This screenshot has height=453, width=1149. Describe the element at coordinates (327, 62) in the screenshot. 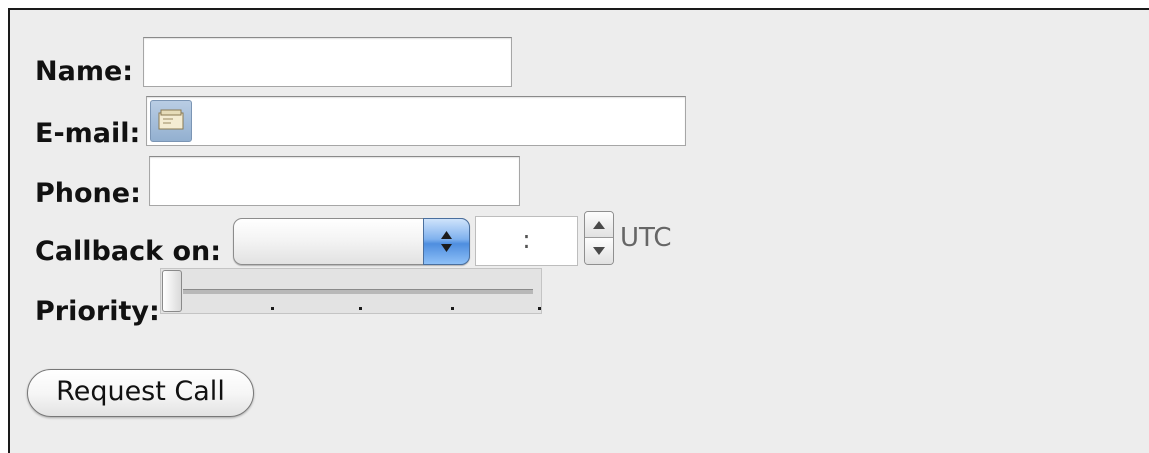

I see `name-input` at that location.